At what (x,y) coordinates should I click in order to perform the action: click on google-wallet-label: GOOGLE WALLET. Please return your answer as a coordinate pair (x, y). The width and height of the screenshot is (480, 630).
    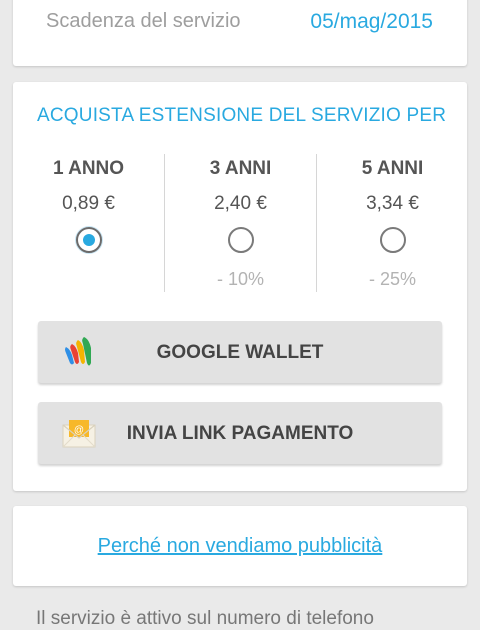
    Looking at the image, I should click on (240, 352).